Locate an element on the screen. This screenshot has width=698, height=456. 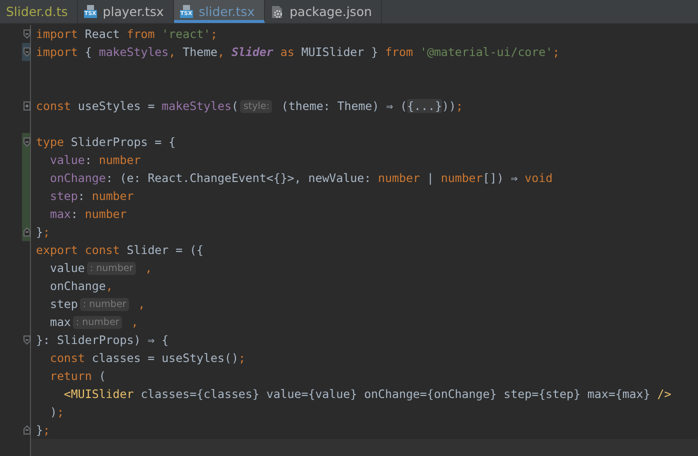
code-text: import { makeStyles, Theme, Slider as MUISlider } from '@material-ui/core'; is located at coordinates (298, 52).